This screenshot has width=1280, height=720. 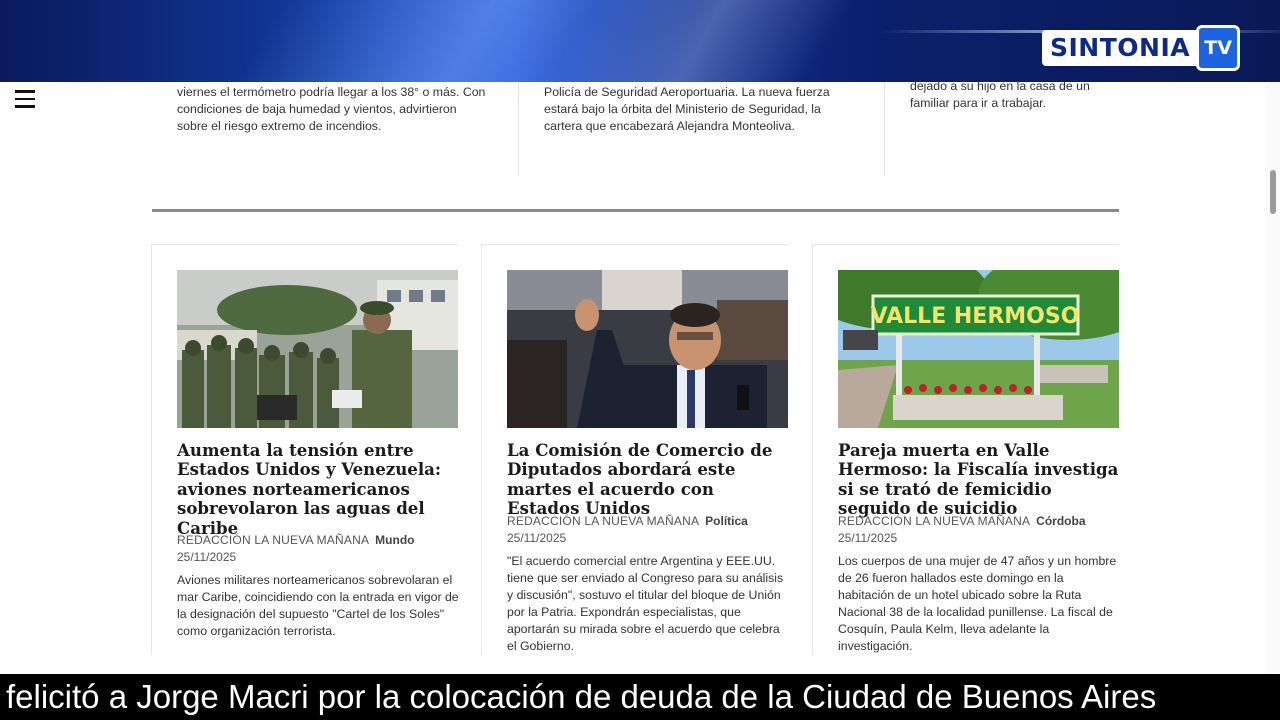 I want to click on photo-sign-text: VALLE HERMOSO, so click(x=975, y=316).